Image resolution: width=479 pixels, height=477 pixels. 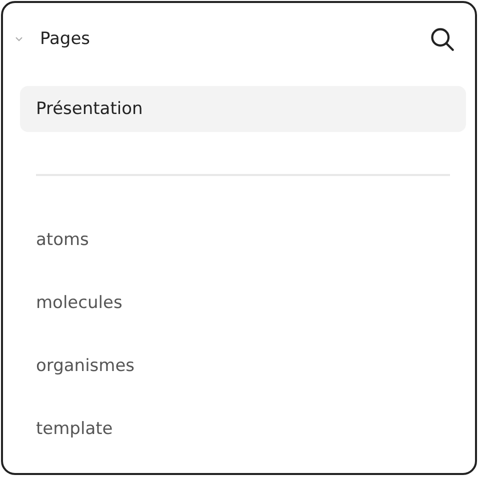 What do you see at coordinates (247, 366) in the screenshot?
I see `page-item: organismes` at bounding box center [247, 366].